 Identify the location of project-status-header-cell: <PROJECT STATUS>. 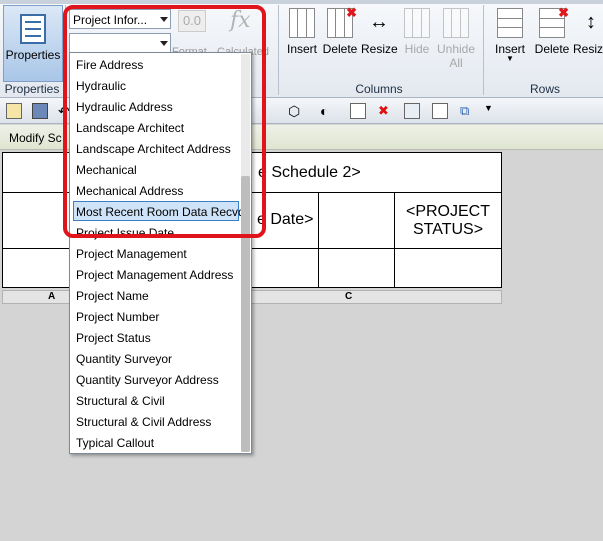
(448, 221).